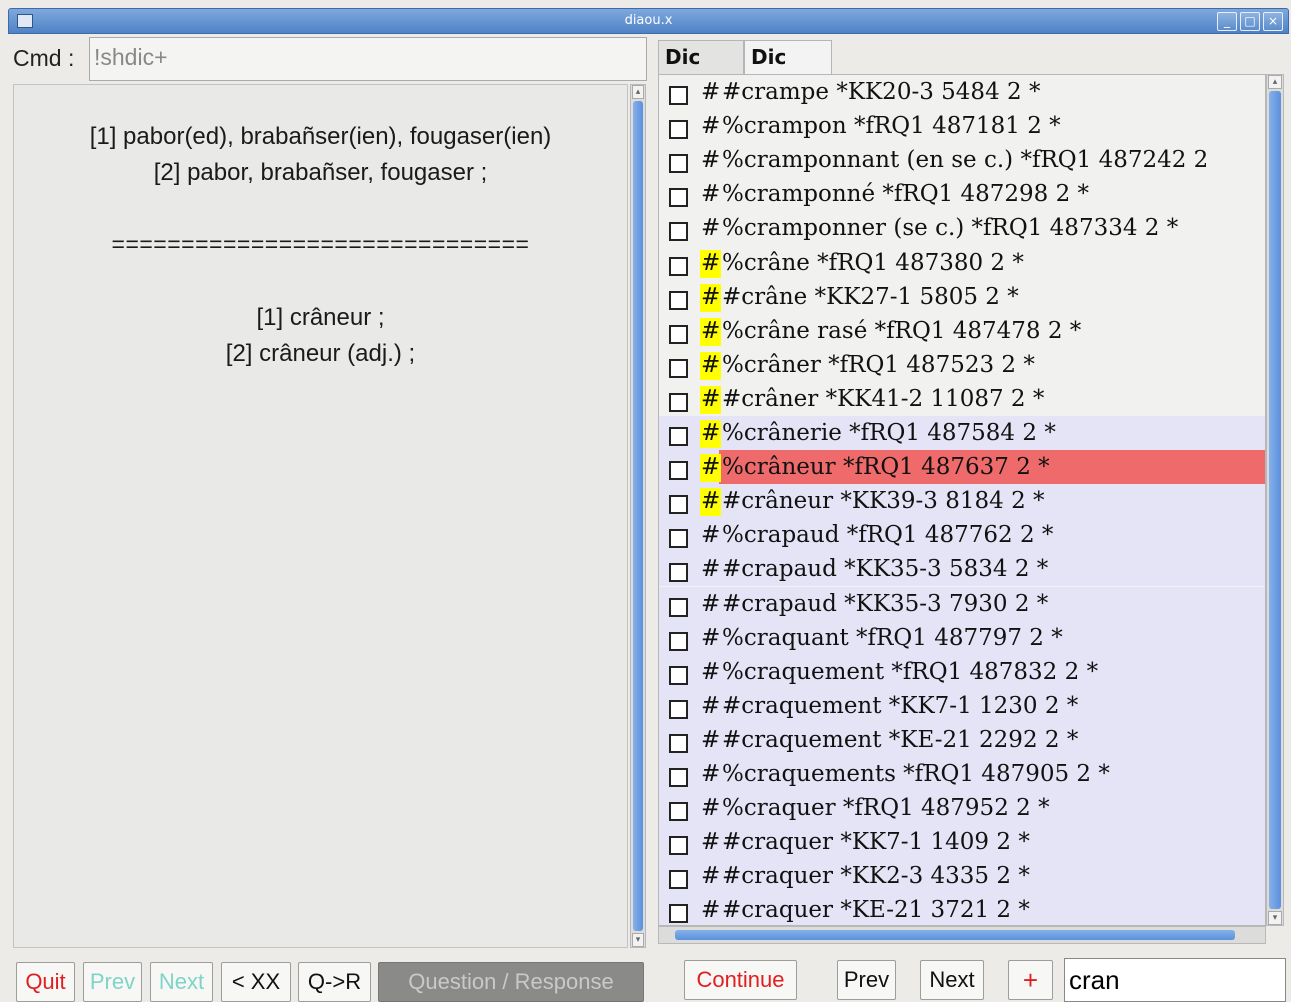  What do you see at coordinates (962, 297) in the screenshot?
I see `list-item: # #crâne *KK27-1 5805 2 *` at bounding box center [962, 297].